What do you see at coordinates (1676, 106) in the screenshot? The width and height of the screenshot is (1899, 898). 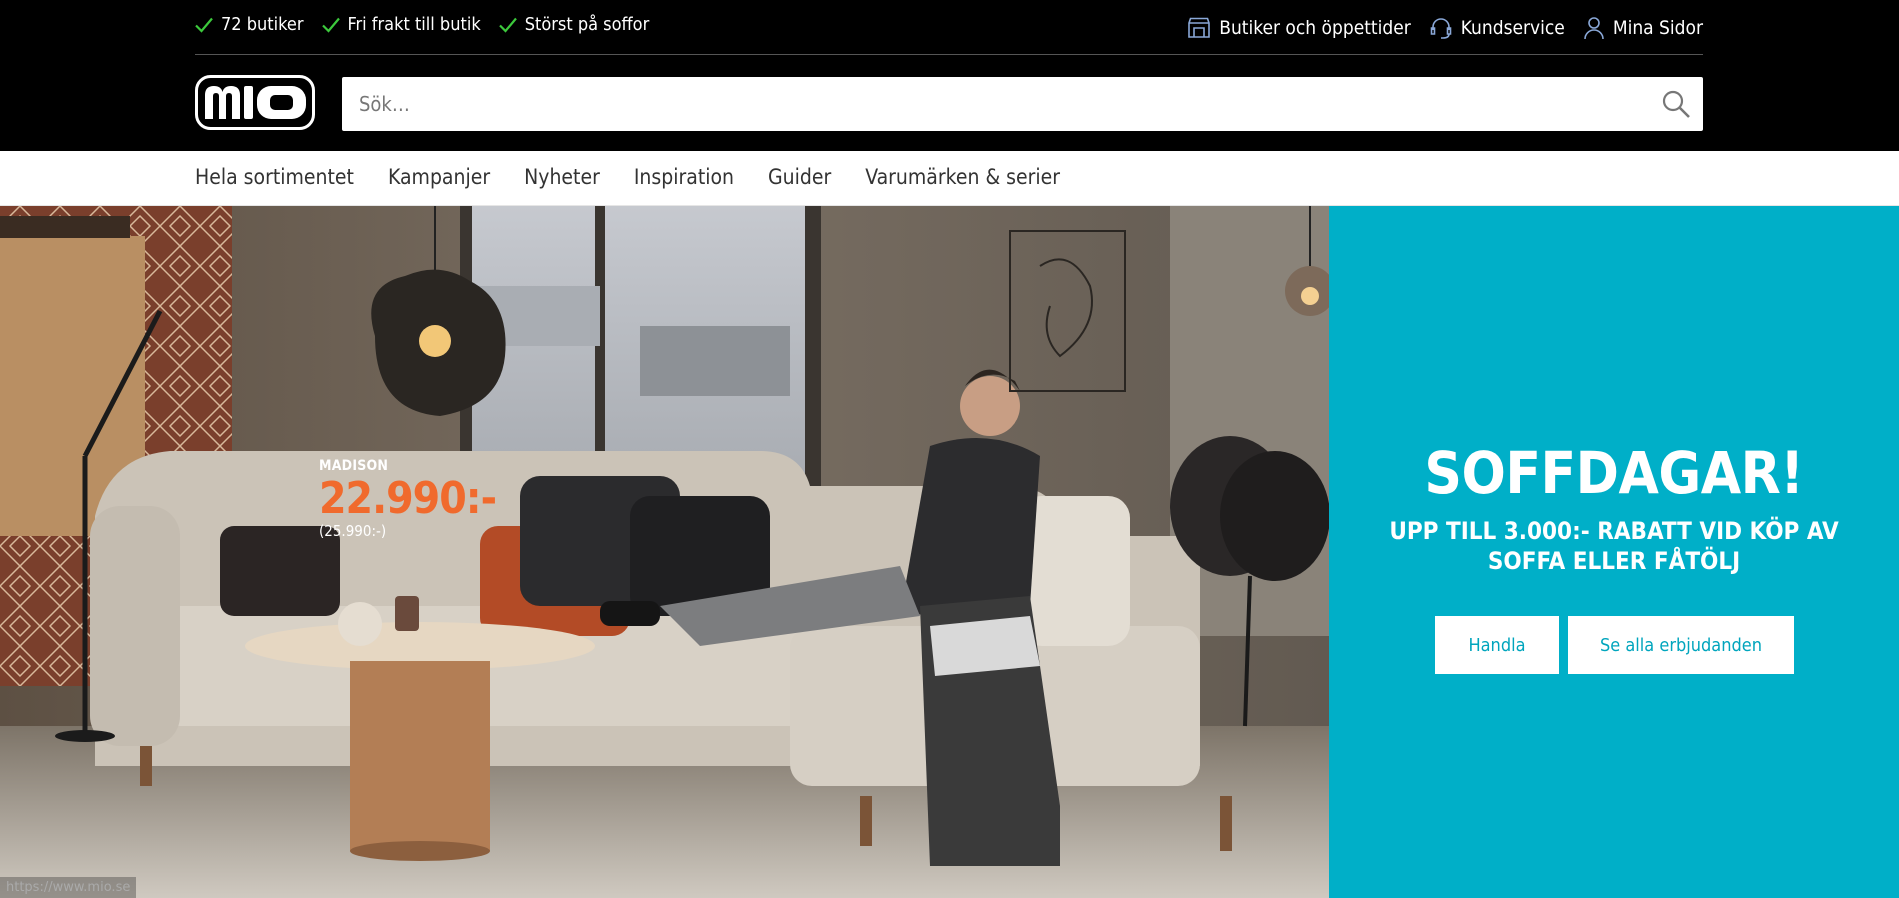 I see `search-icon` at bounding box center [1676, 106].